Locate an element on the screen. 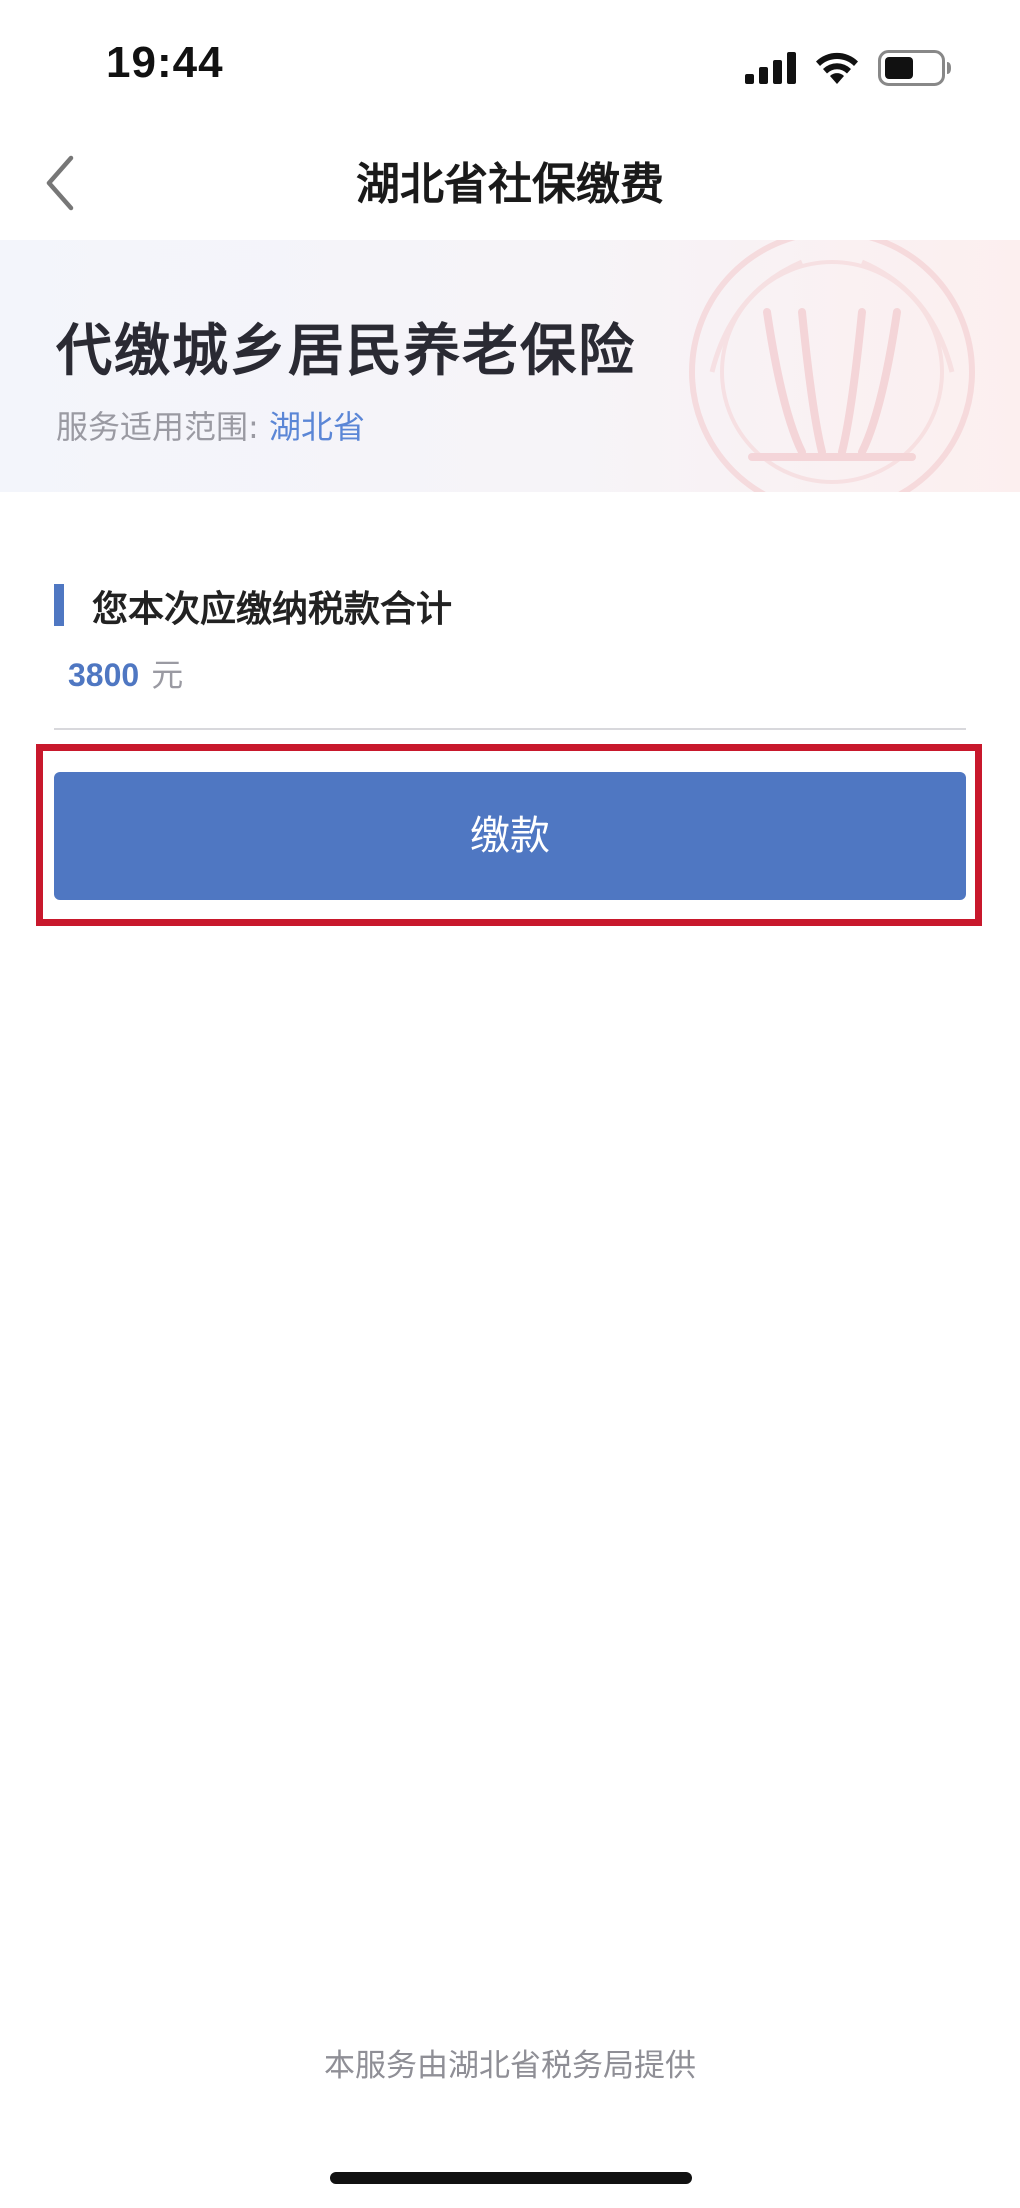 The height and width of the screenshot is (2208, 1020). nav-bar: 湖北省社保缴费 is located at coordinates (510, 185).